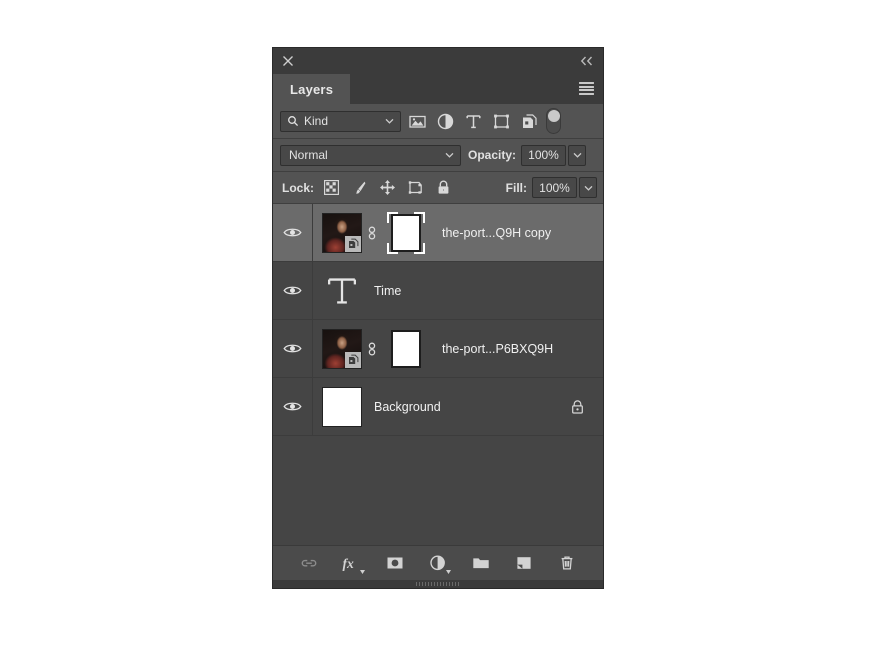 The height and width of the screenshot is (646, 875). What do you see at coordinates (438, 233) in the screenshot?
I see `table-row: the-port...Q9H copy` at bounding box center [438, 233].